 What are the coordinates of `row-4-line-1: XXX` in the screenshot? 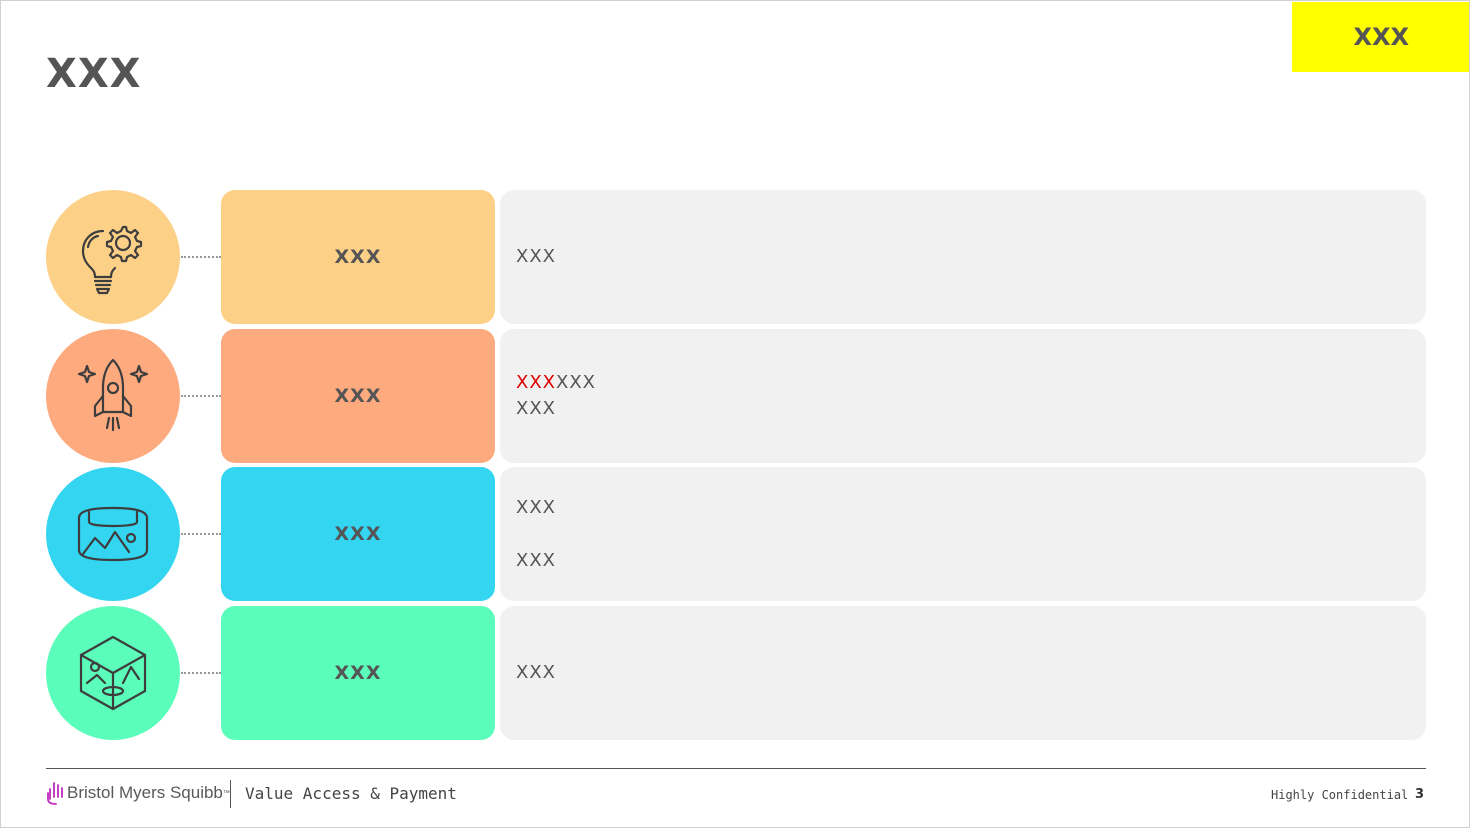 It's located at (536, 672).